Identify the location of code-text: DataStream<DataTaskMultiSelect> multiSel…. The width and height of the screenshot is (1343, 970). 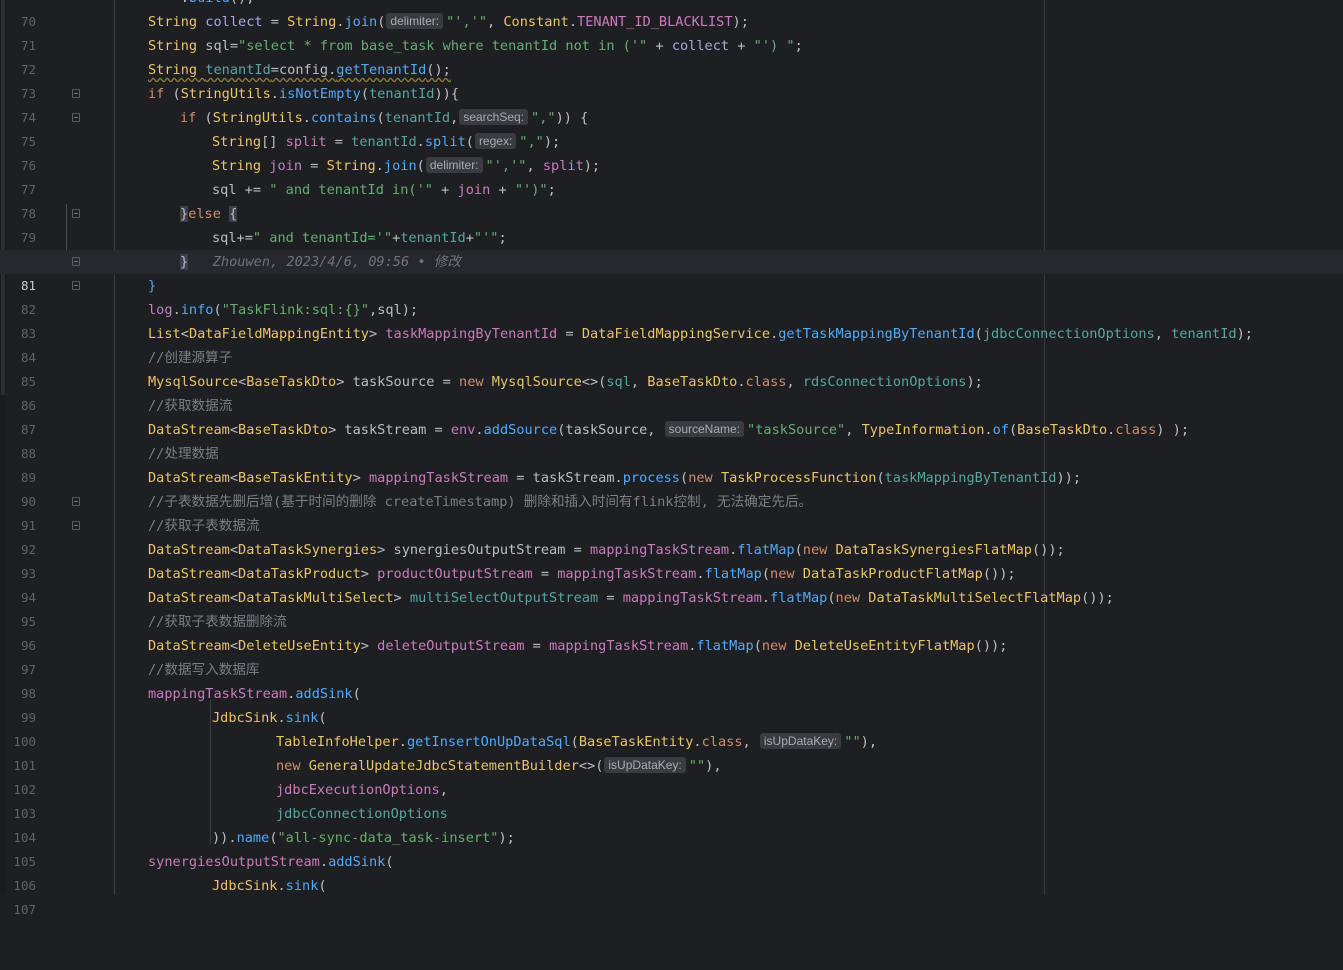
(631, 598).